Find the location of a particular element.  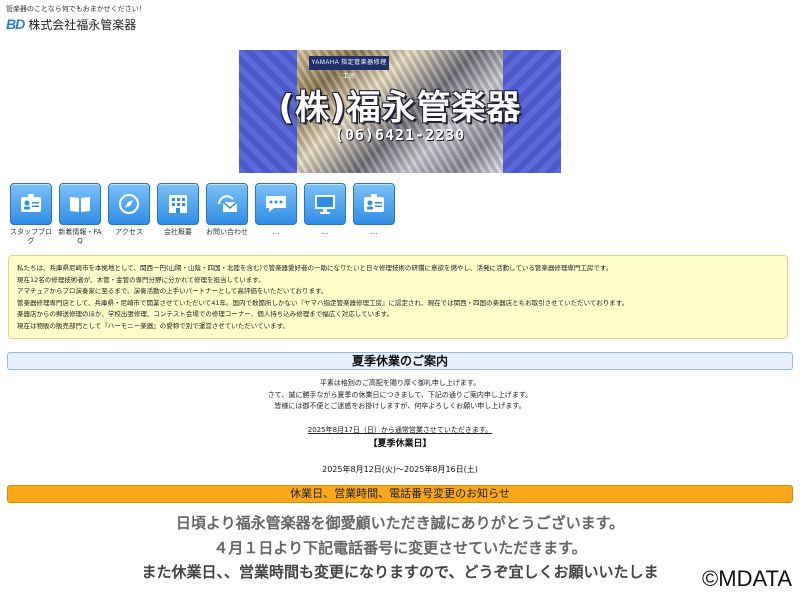

banner-phone: (06)6421-2230 is located at coordinates (400, 135).